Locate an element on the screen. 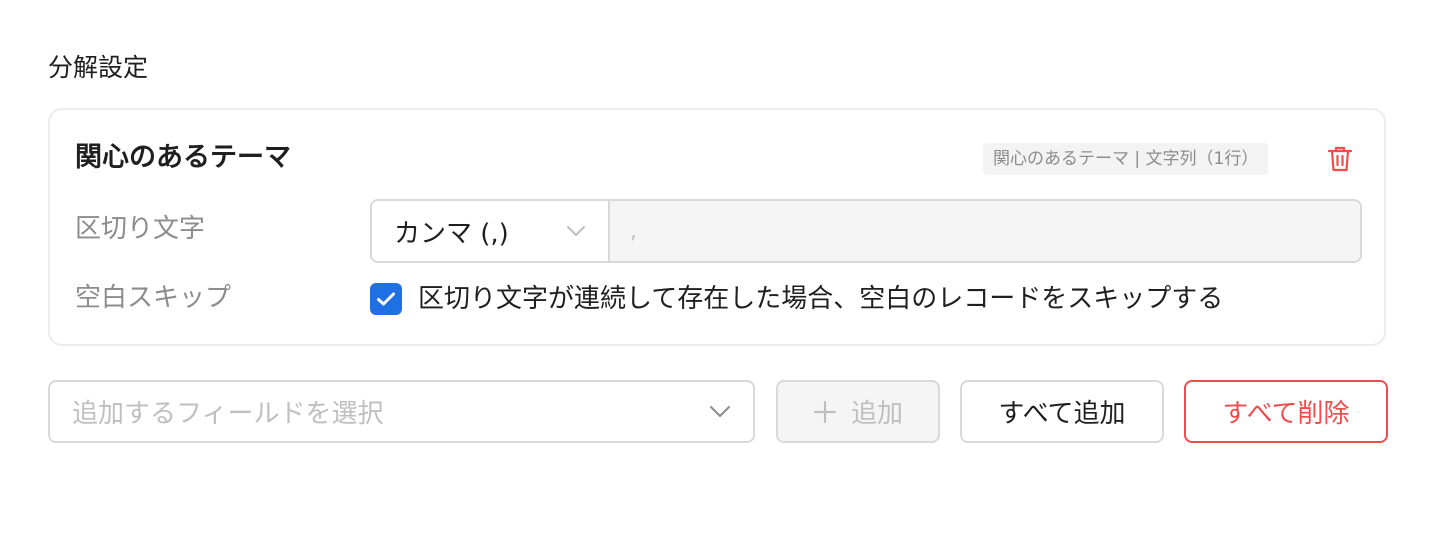 This screenshot has width=1436, height=542. skip-blank-row: 区切り文字が連続して存在した場合、空白のレコードをスキップする is located at coordinates (796, 299).